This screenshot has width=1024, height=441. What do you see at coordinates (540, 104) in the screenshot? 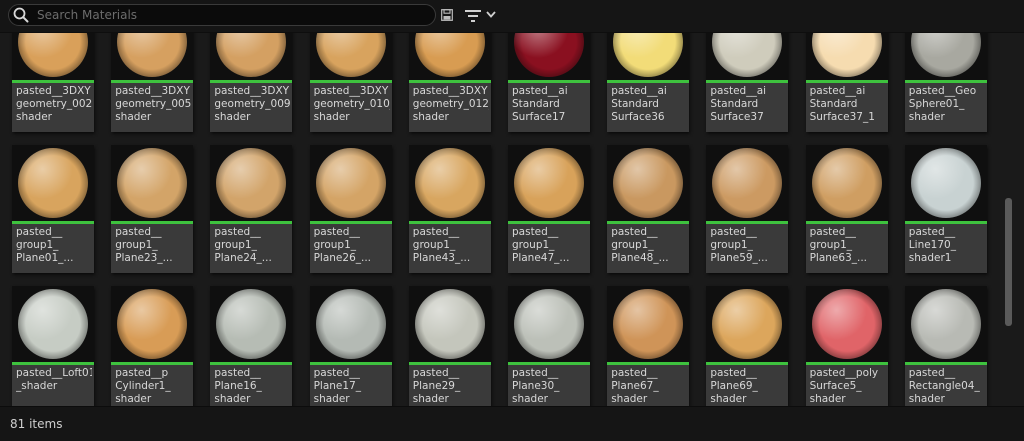
I see `material-label: pasted__ai Standard Surface17` at bounding box center [540, 104].